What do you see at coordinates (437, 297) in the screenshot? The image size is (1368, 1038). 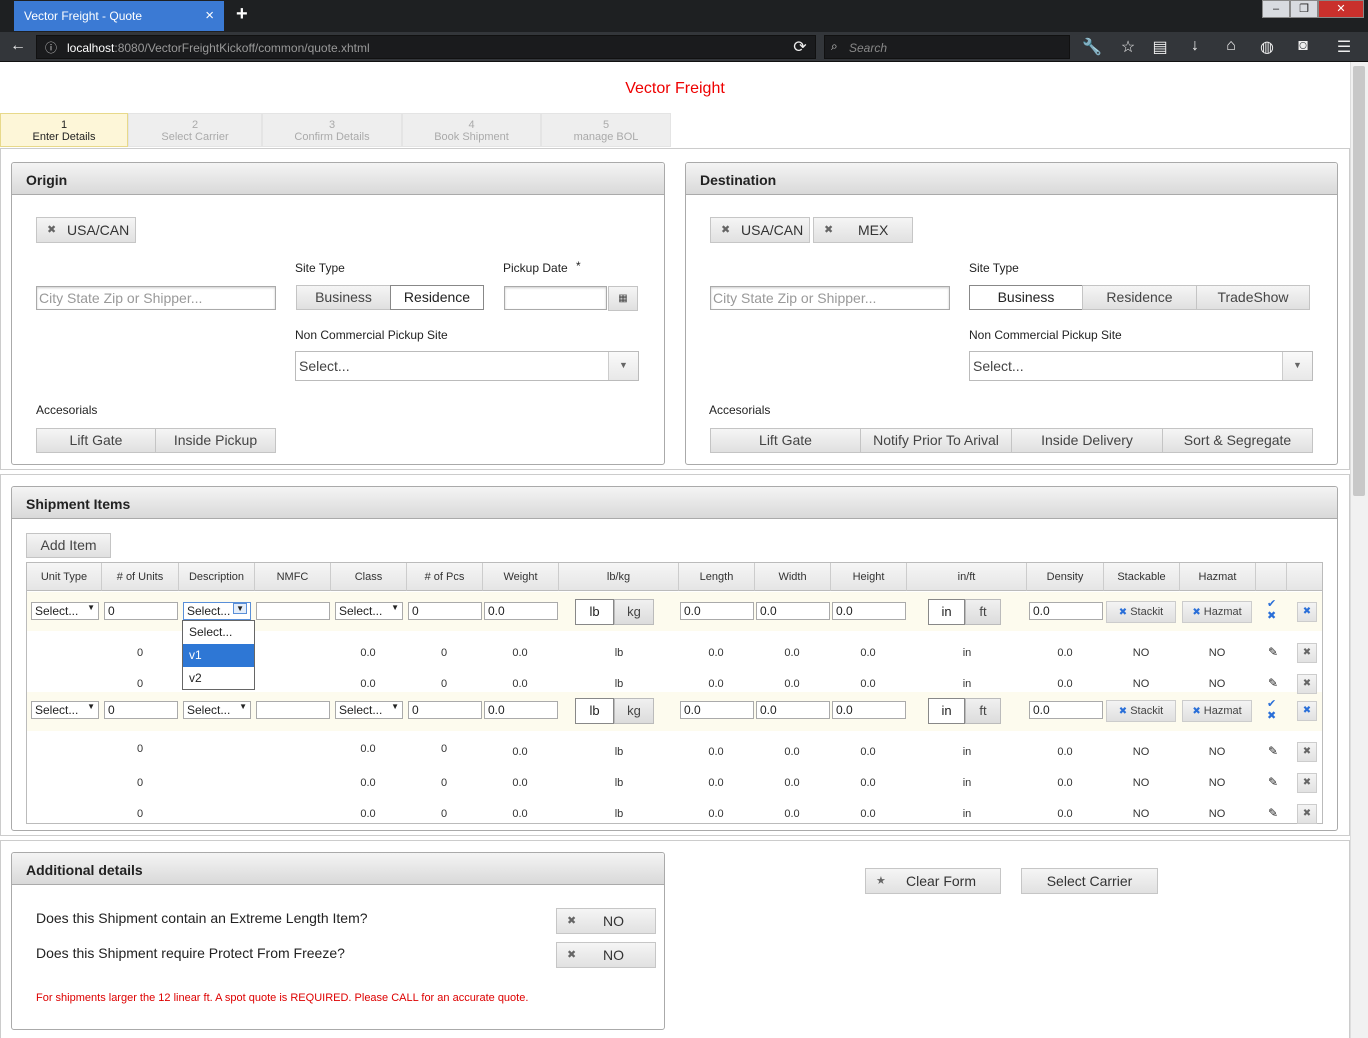 I see `origin-site-residence: Residence` at bounding box center [437, 297].